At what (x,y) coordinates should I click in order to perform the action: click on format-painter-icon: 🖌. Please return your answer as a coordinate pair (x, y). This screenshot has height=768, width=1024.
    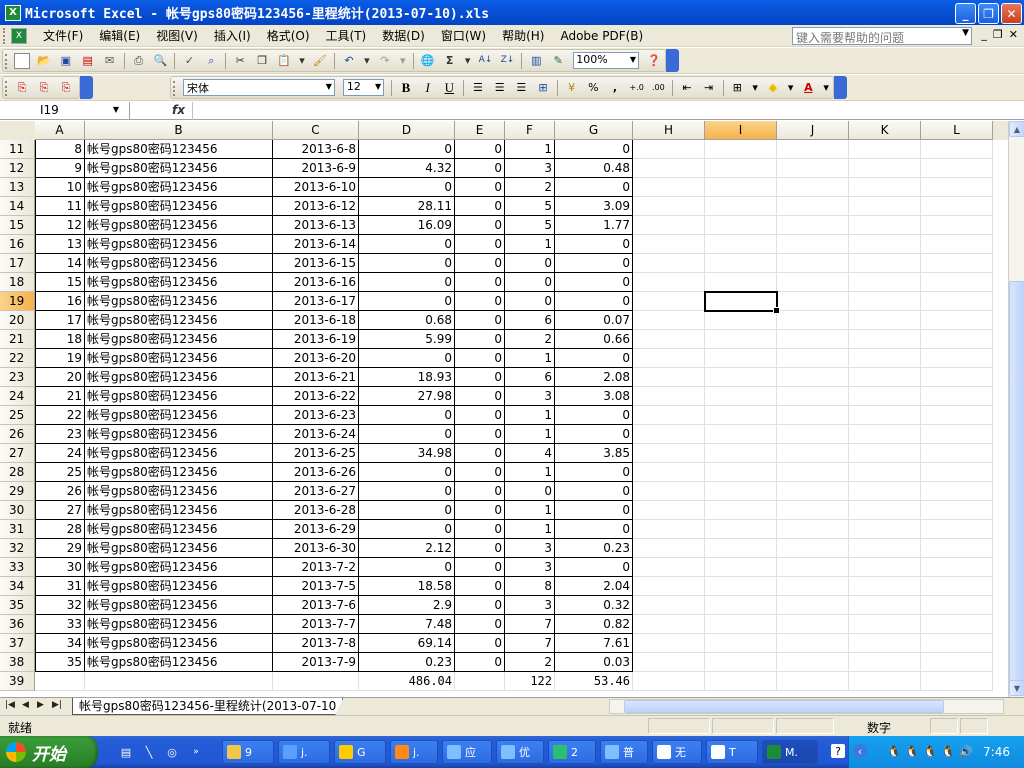
    Looking at the image, I should click on (320, 61).